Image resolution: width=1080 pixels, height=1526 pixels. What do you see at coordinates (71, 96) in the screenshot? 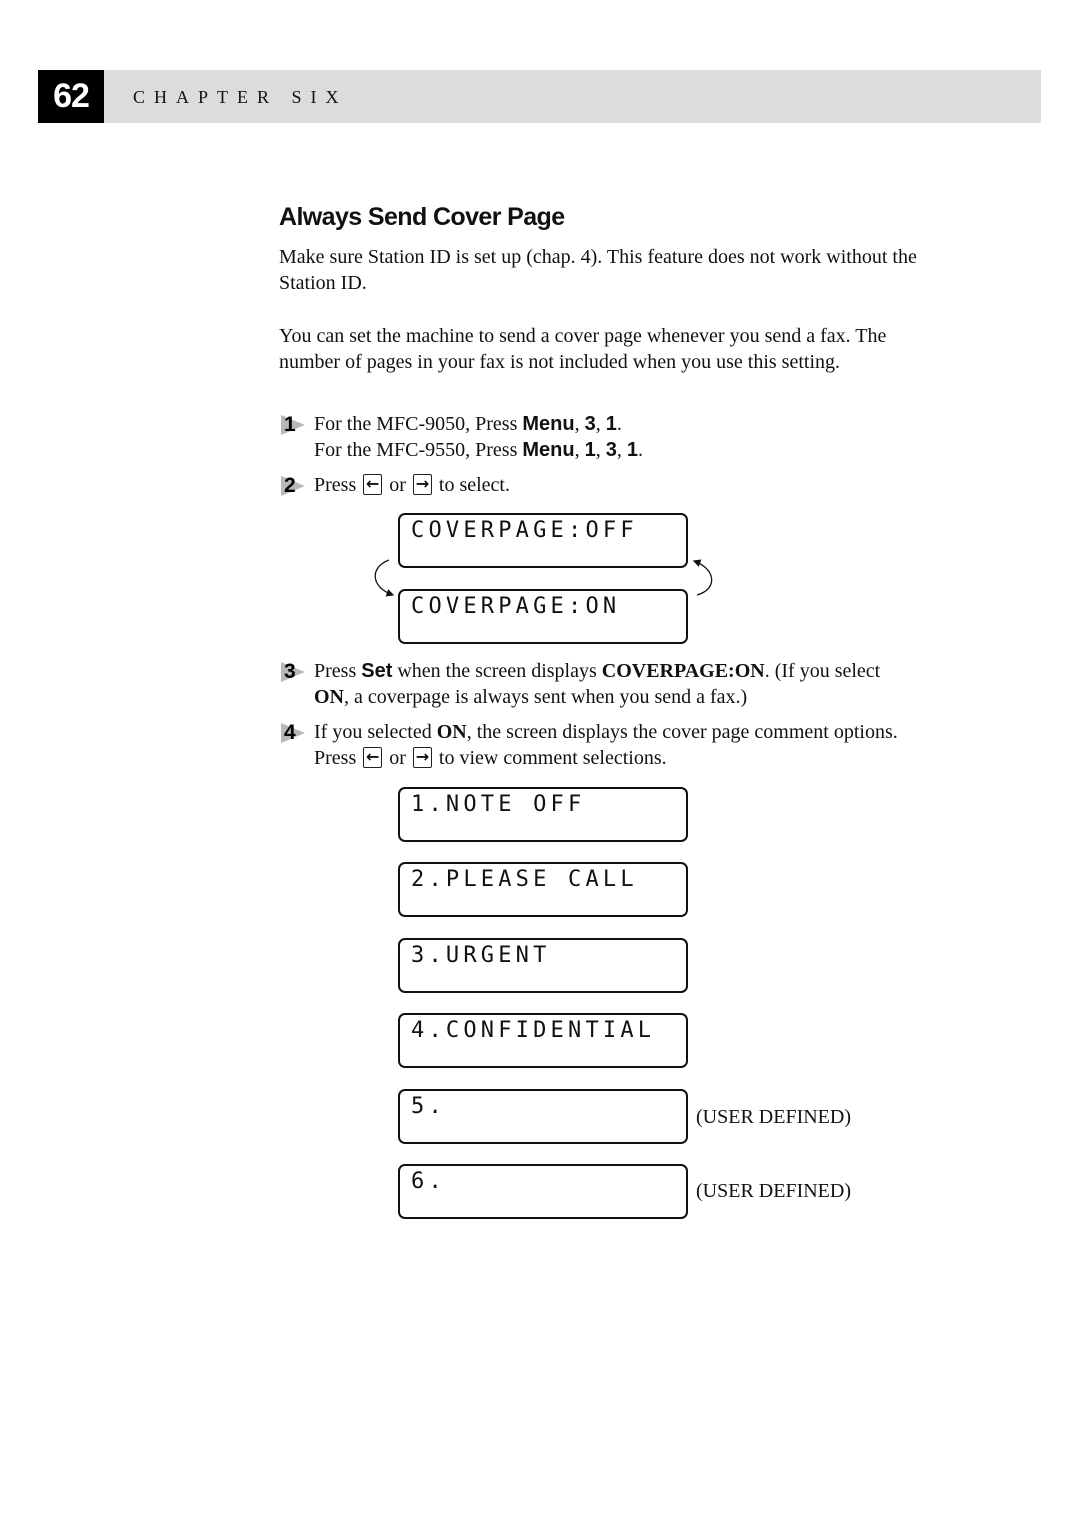
I see `page-number: 62` at bounding box center [71, 96].